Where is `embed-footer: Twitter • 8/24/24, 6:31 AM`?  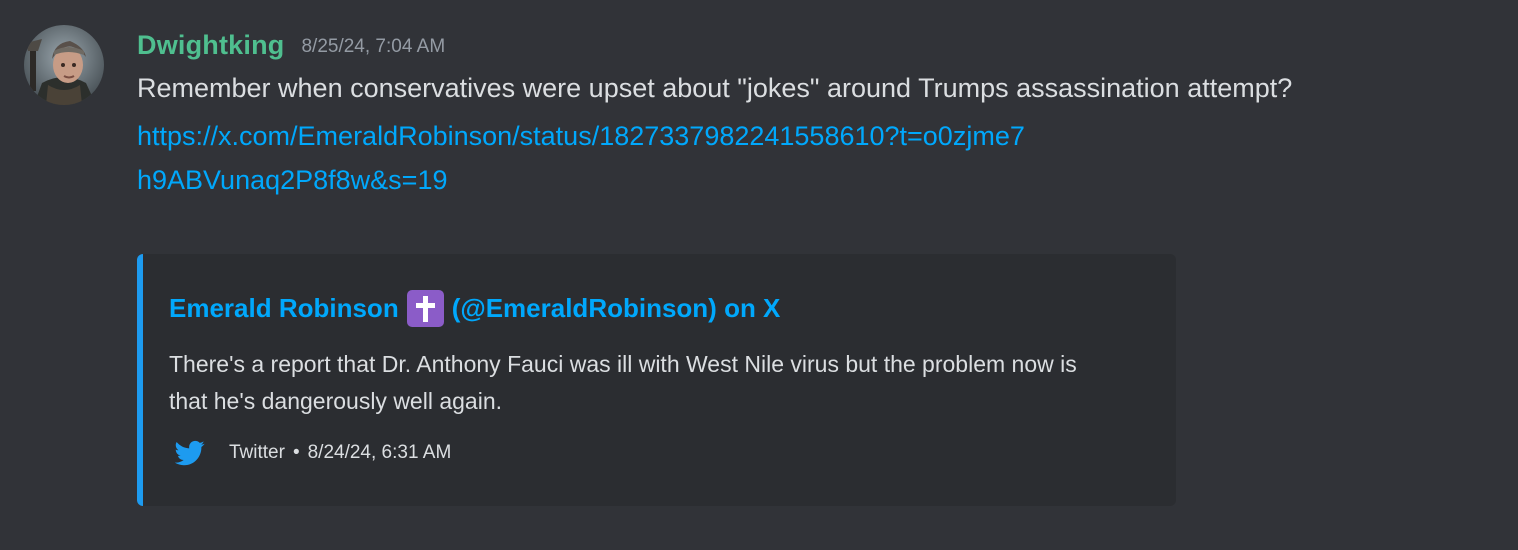 embed-footer: Twitter • 8/24/24, 6:31 AM is located at coordinates (313, 453).